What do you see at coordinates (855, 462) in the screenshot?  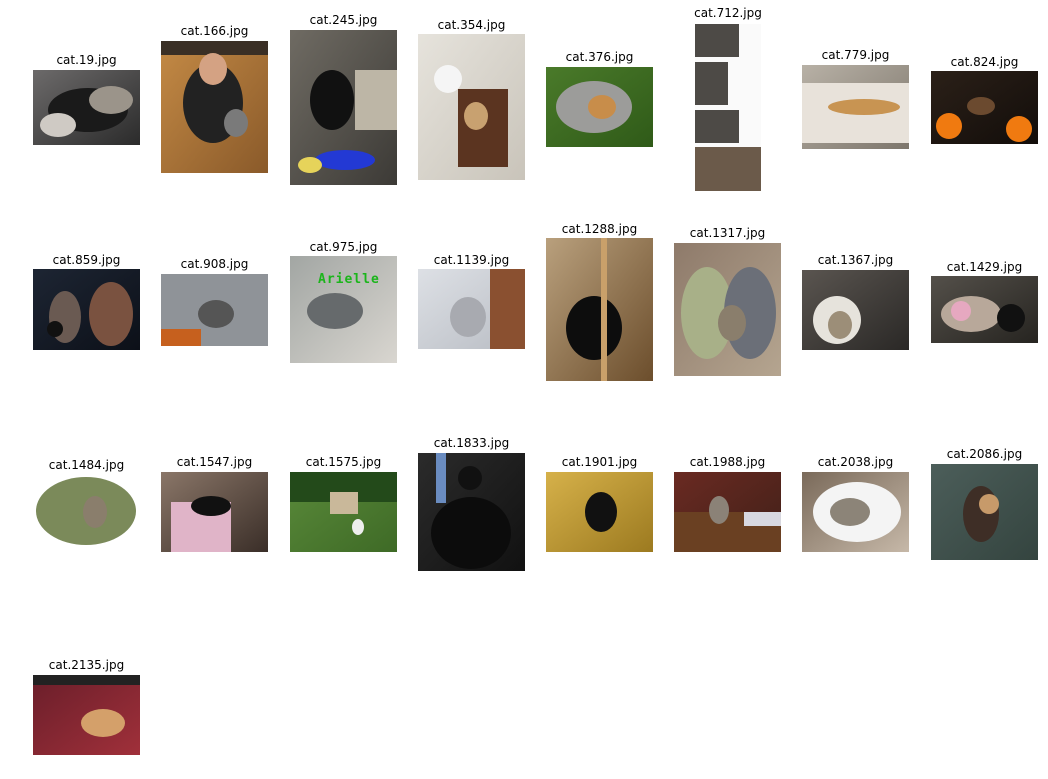 I see `image-title: cat.2038.jpg` at bounding box center [855, 462].